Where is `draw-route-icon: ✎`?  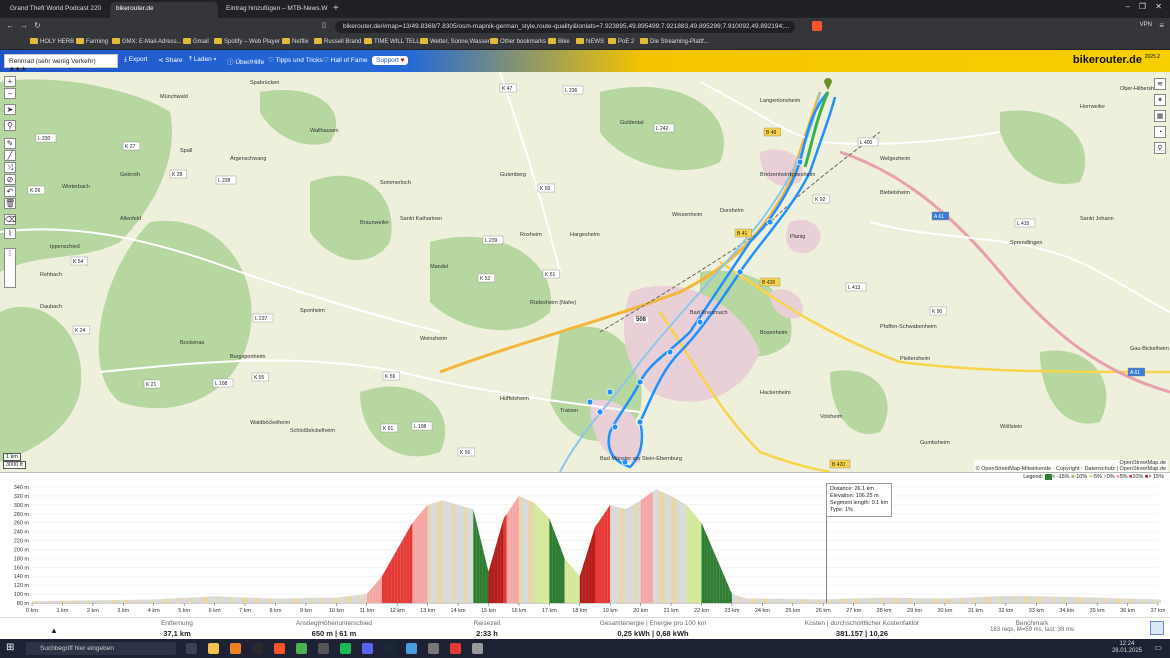
draw-route-icon: ✎ is located at coordinates (10, 143).